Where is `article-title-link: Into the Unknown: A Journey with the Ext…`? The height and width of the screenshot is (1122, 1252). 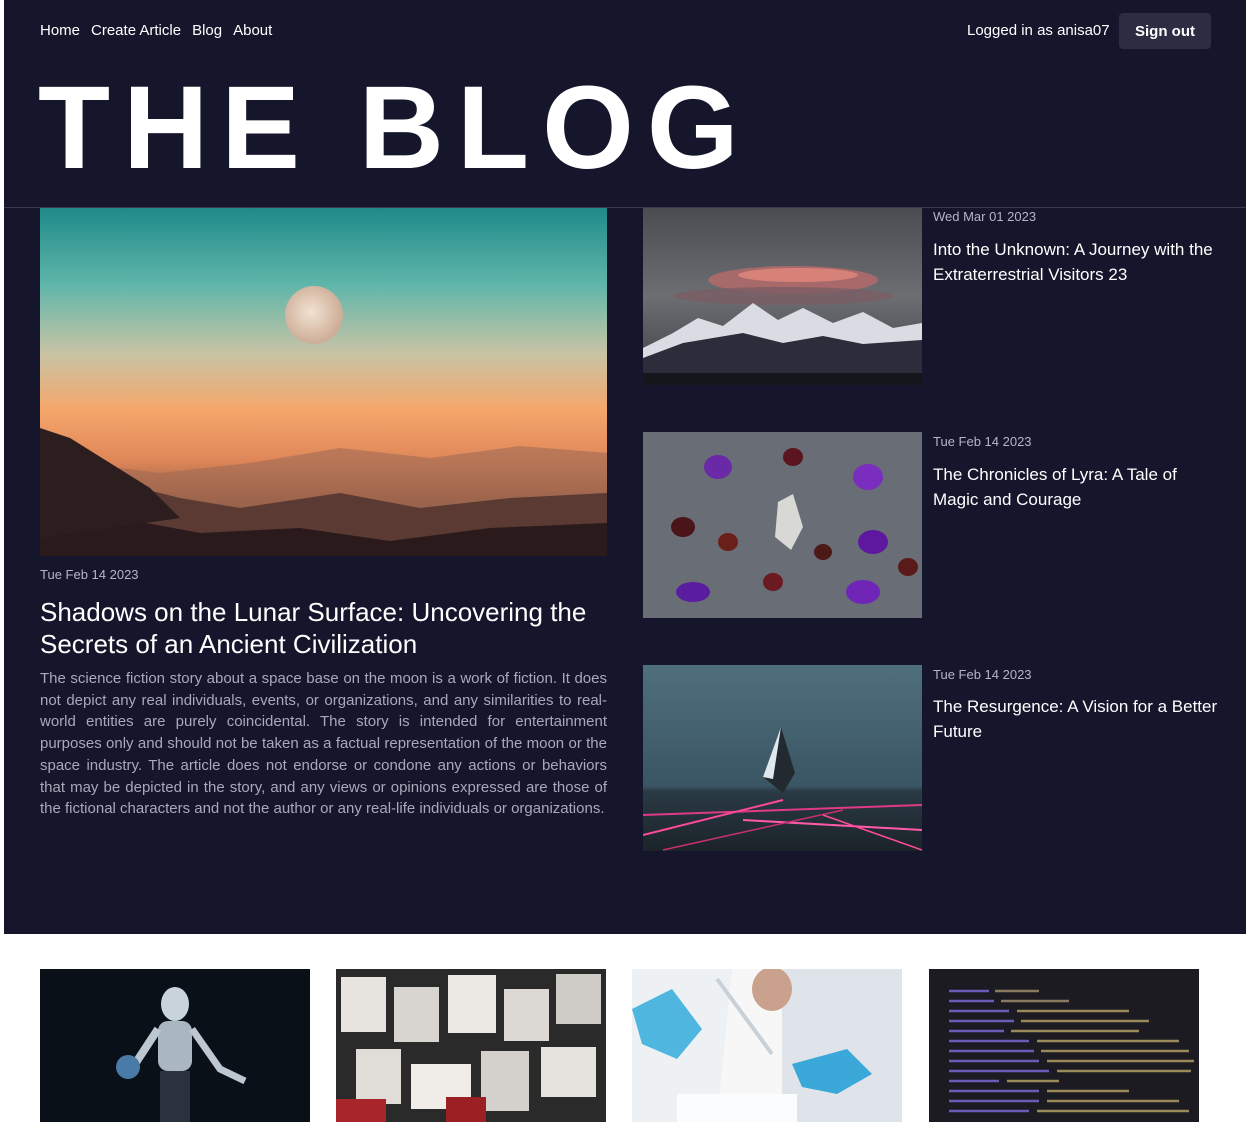
article-title-link: Into the Unknown: A Journey with the Ext… is located at coordinates (1078, 262).